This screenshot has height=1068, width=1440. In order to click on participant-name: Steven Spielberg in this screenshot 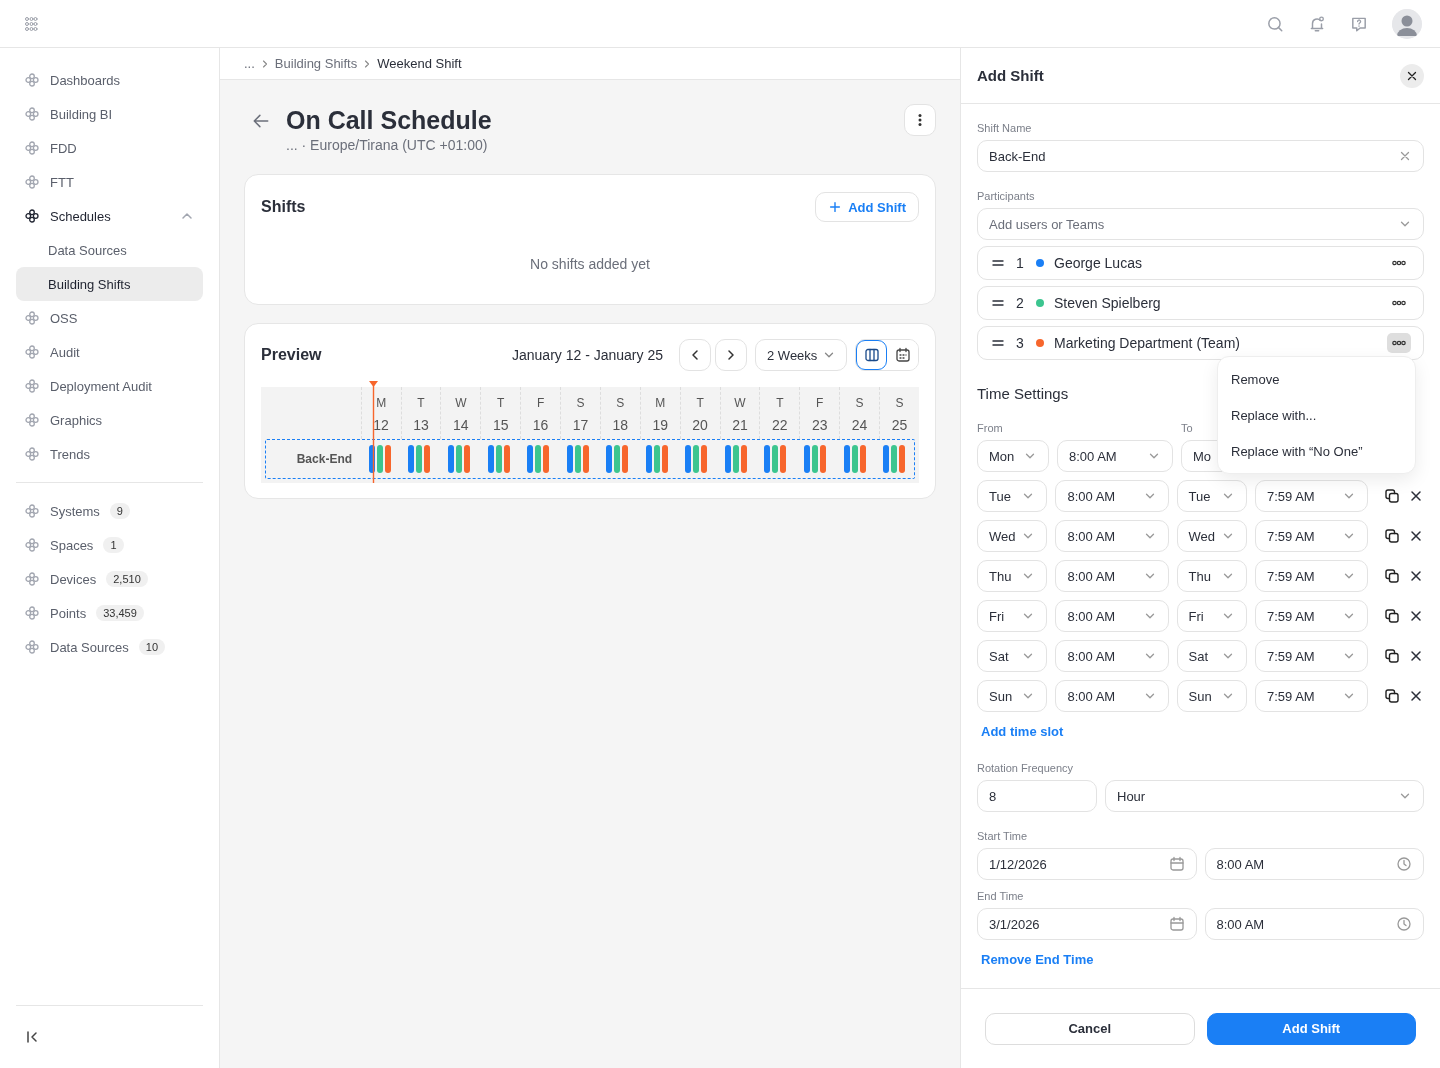, I will do `click(1108, 303)`.